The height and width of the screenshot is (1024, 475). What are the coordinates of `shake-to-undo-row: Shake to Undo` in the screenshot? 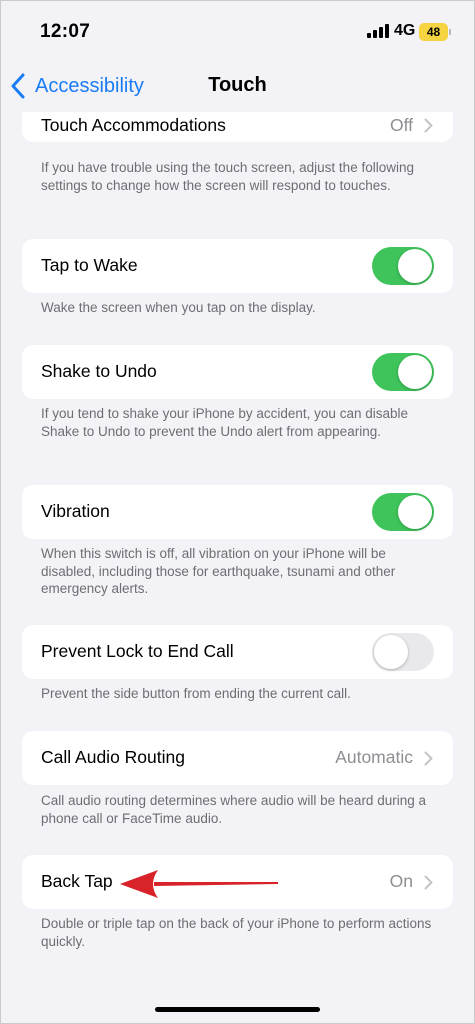 It's located at (237, 372).